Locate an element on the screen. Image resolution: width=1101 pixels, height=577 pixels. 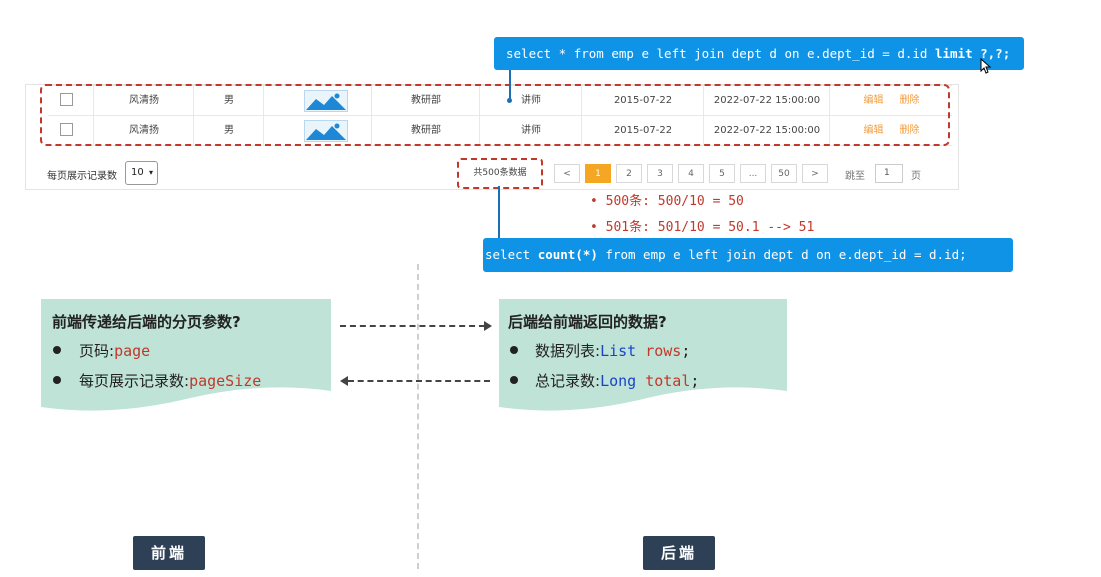
item-label: 每页展示记录数: is located at coordinates (134, 381).